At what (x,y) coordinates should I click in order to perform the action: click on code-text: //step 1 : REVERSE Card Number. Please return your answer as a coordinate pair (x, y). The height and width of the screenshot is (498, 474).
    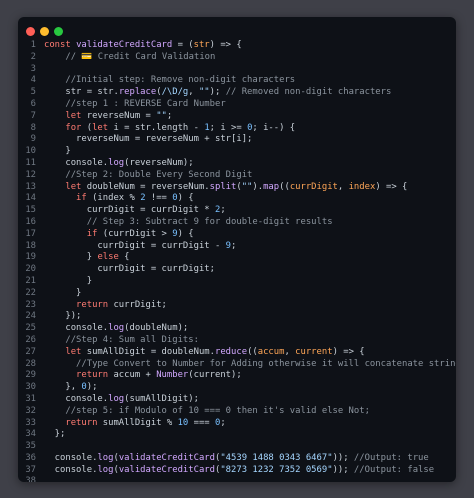
    Looking at the image, I should click on (131, 104).